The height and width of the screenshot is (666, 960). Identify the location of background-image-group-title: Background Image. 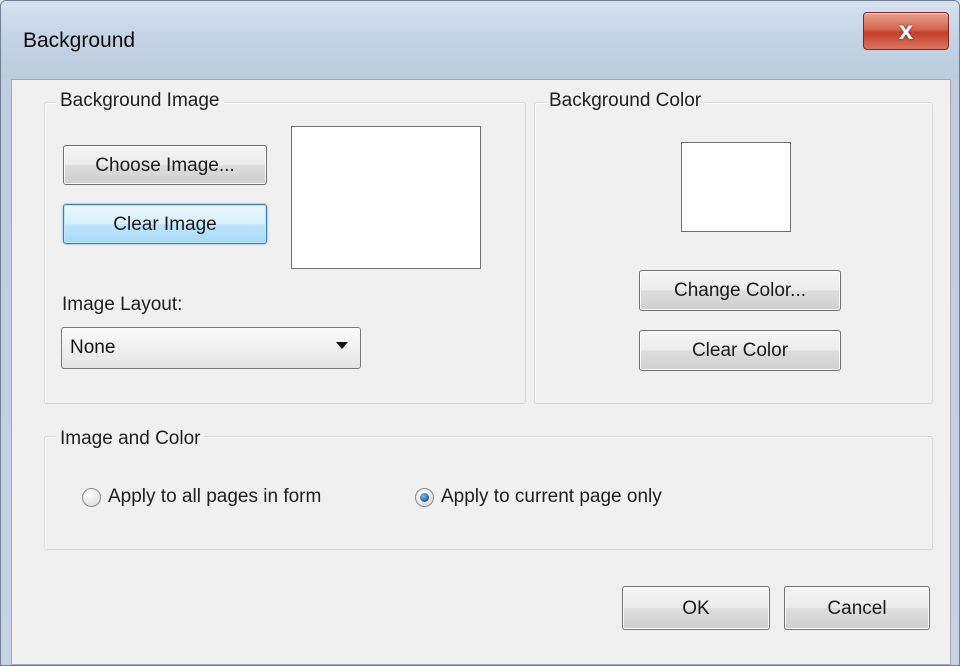
(140, 101).